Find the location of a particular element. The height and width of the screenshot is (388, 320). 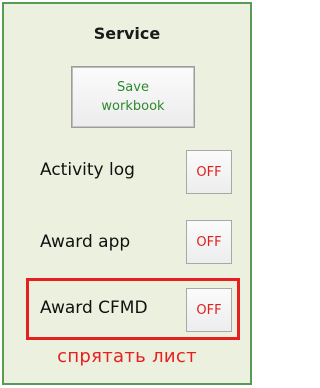

panel-title: Service is located at coordinates (127, 33).